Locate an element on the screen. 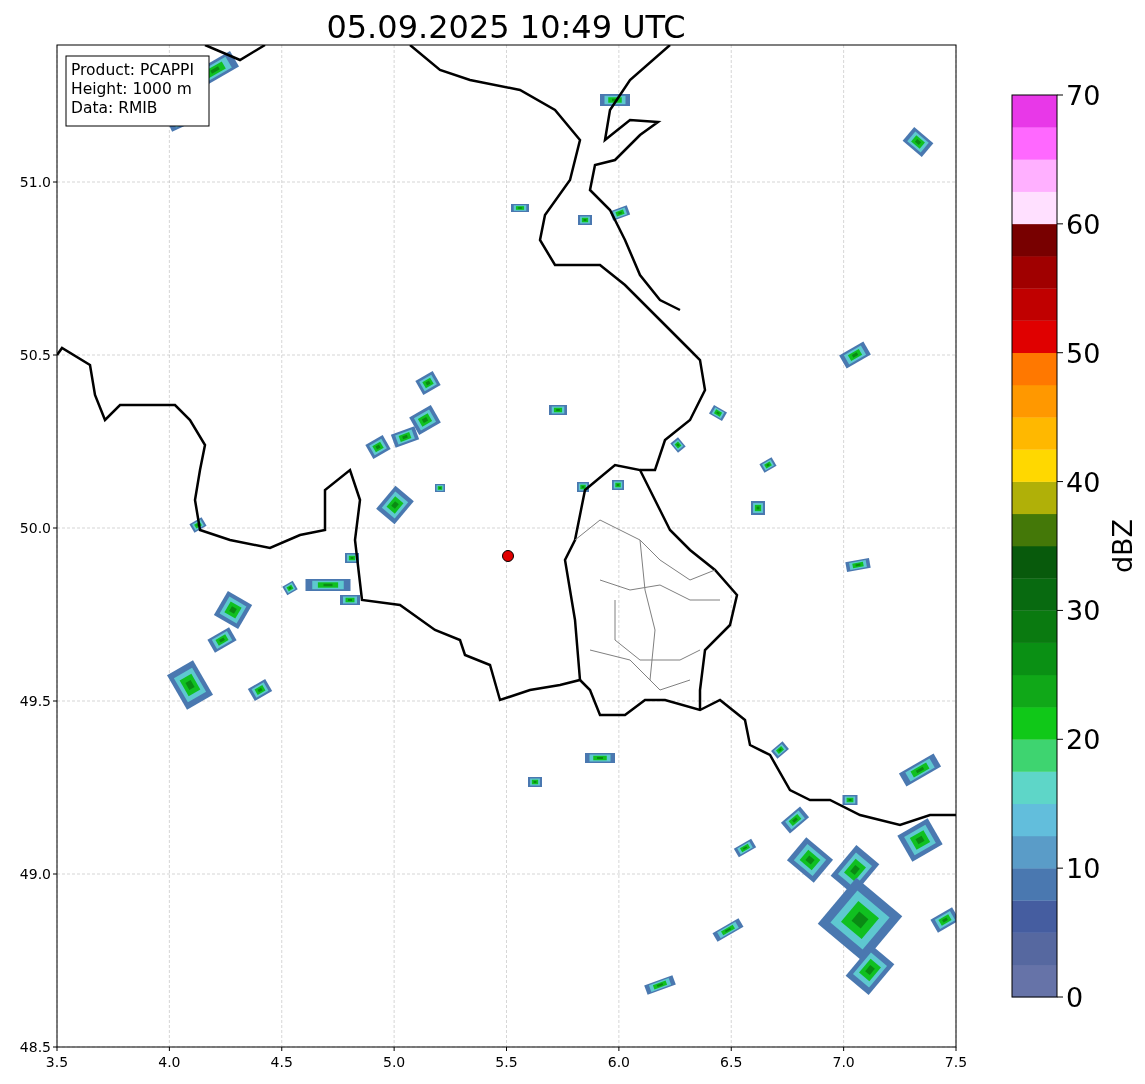  axis-tick-label: 7.0 is located at coordinates (843, 1062).